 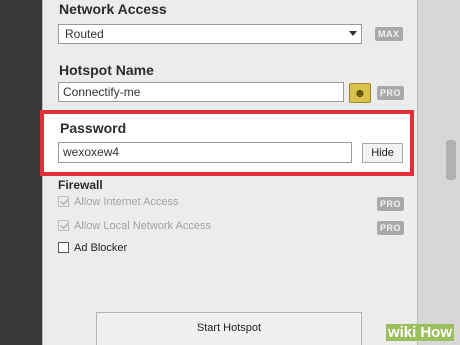 What do you see at coordinates (360, 93) in the screenshot?
I see `smiley-icon: ☻` at bounding box center [360, 93].